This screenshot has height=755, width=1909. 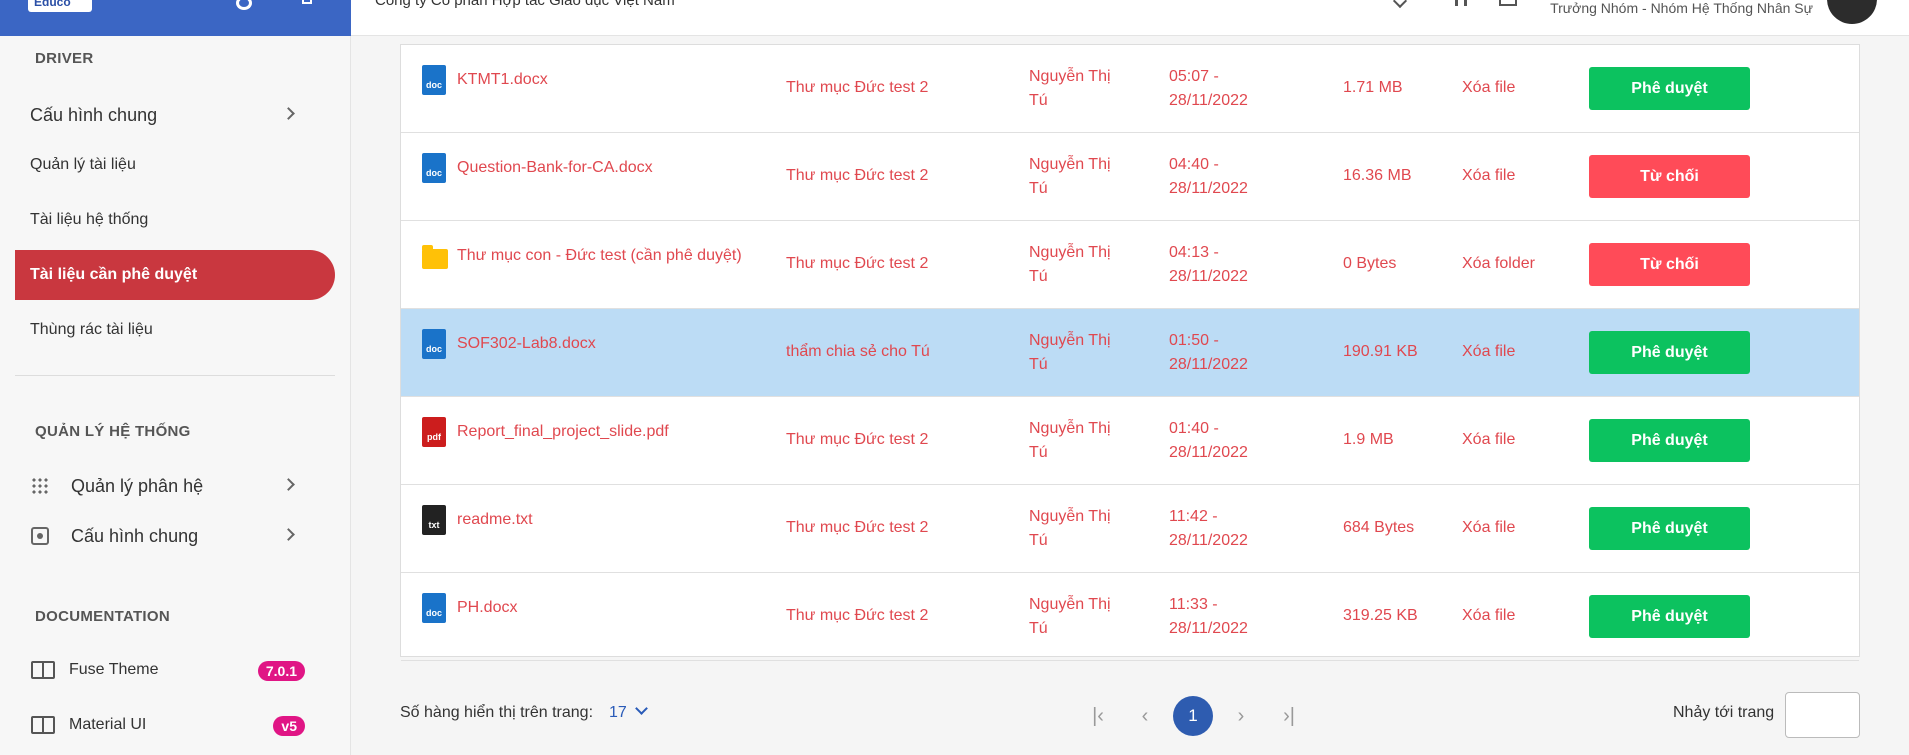 I want to click on section-title-documentation: DOCUMENTATION, so click(x=102, y=616).